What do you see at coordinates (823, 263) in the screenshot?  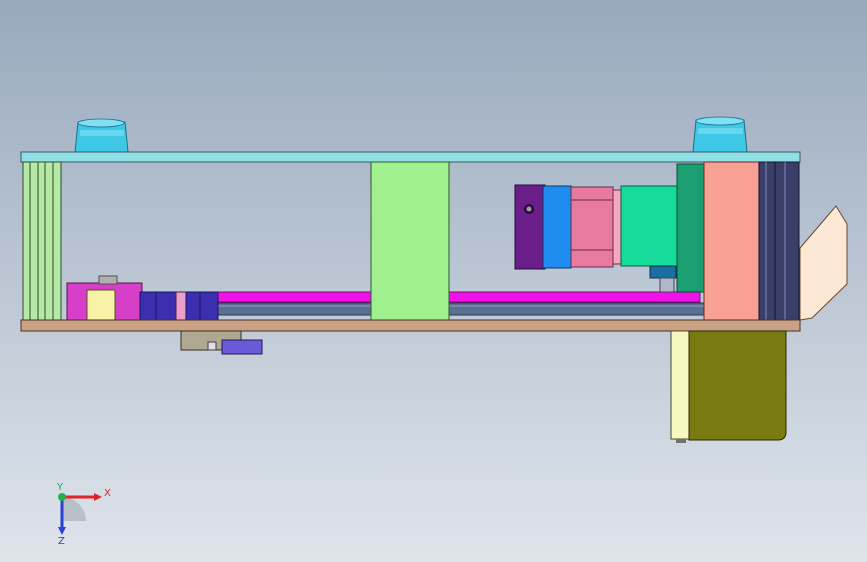 I see `angled-bracket` at bounding box center [823, 263].